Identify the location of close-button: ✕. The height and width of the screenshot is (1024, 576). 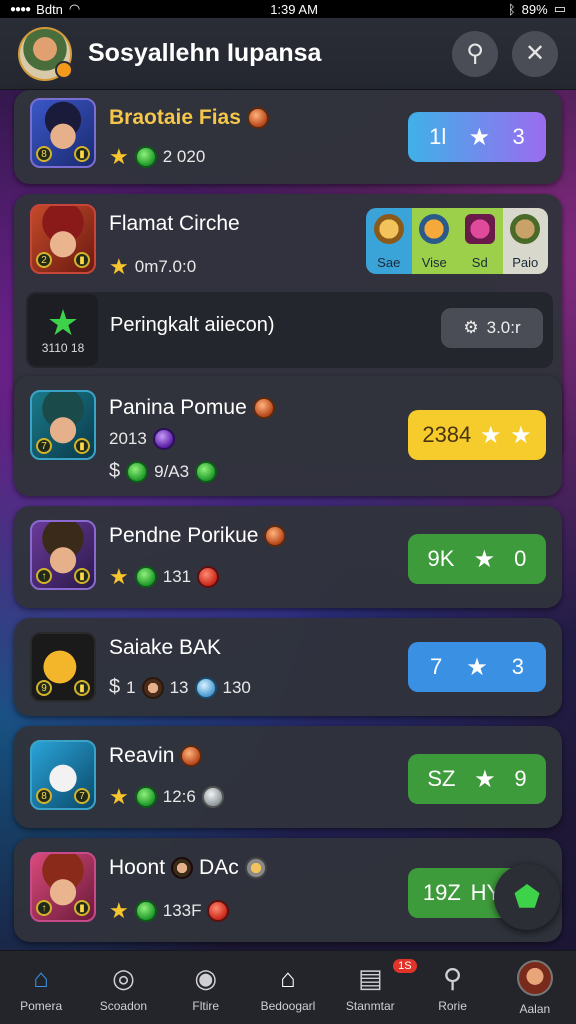
(535, 53).